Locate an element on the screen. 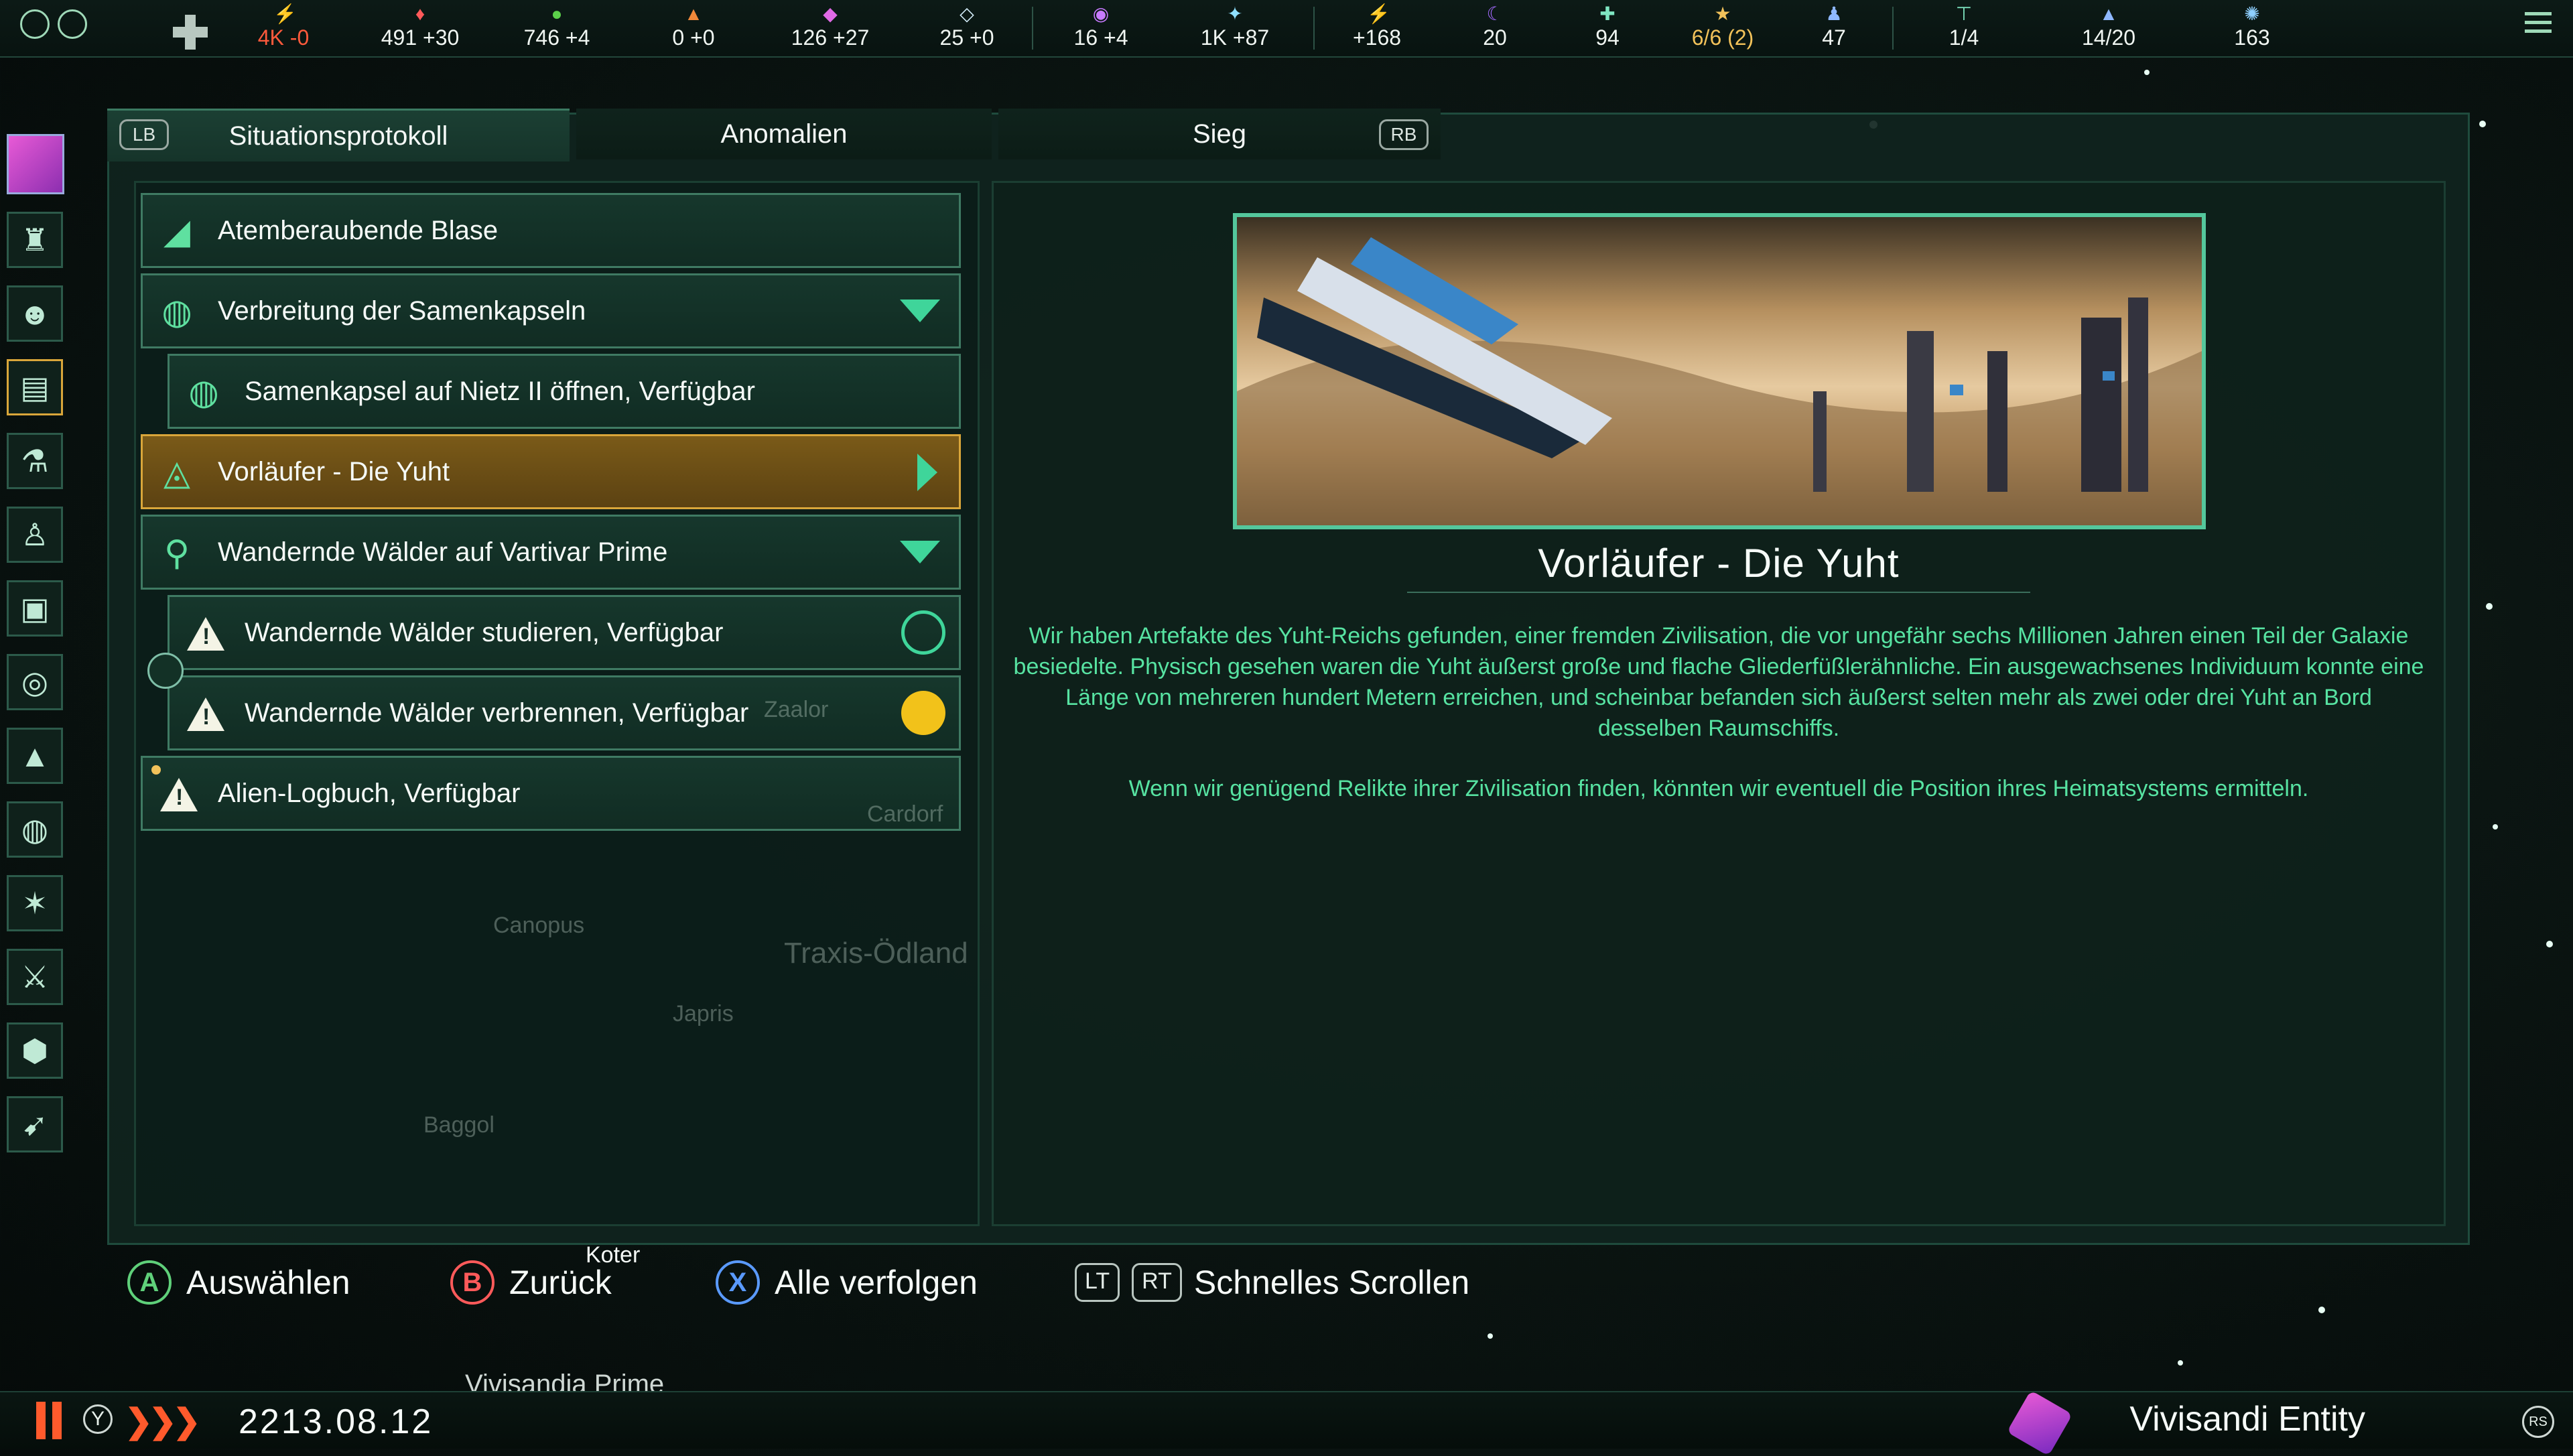  sidebar-relations-icon: ✶ is located at coordinates (35, 903).